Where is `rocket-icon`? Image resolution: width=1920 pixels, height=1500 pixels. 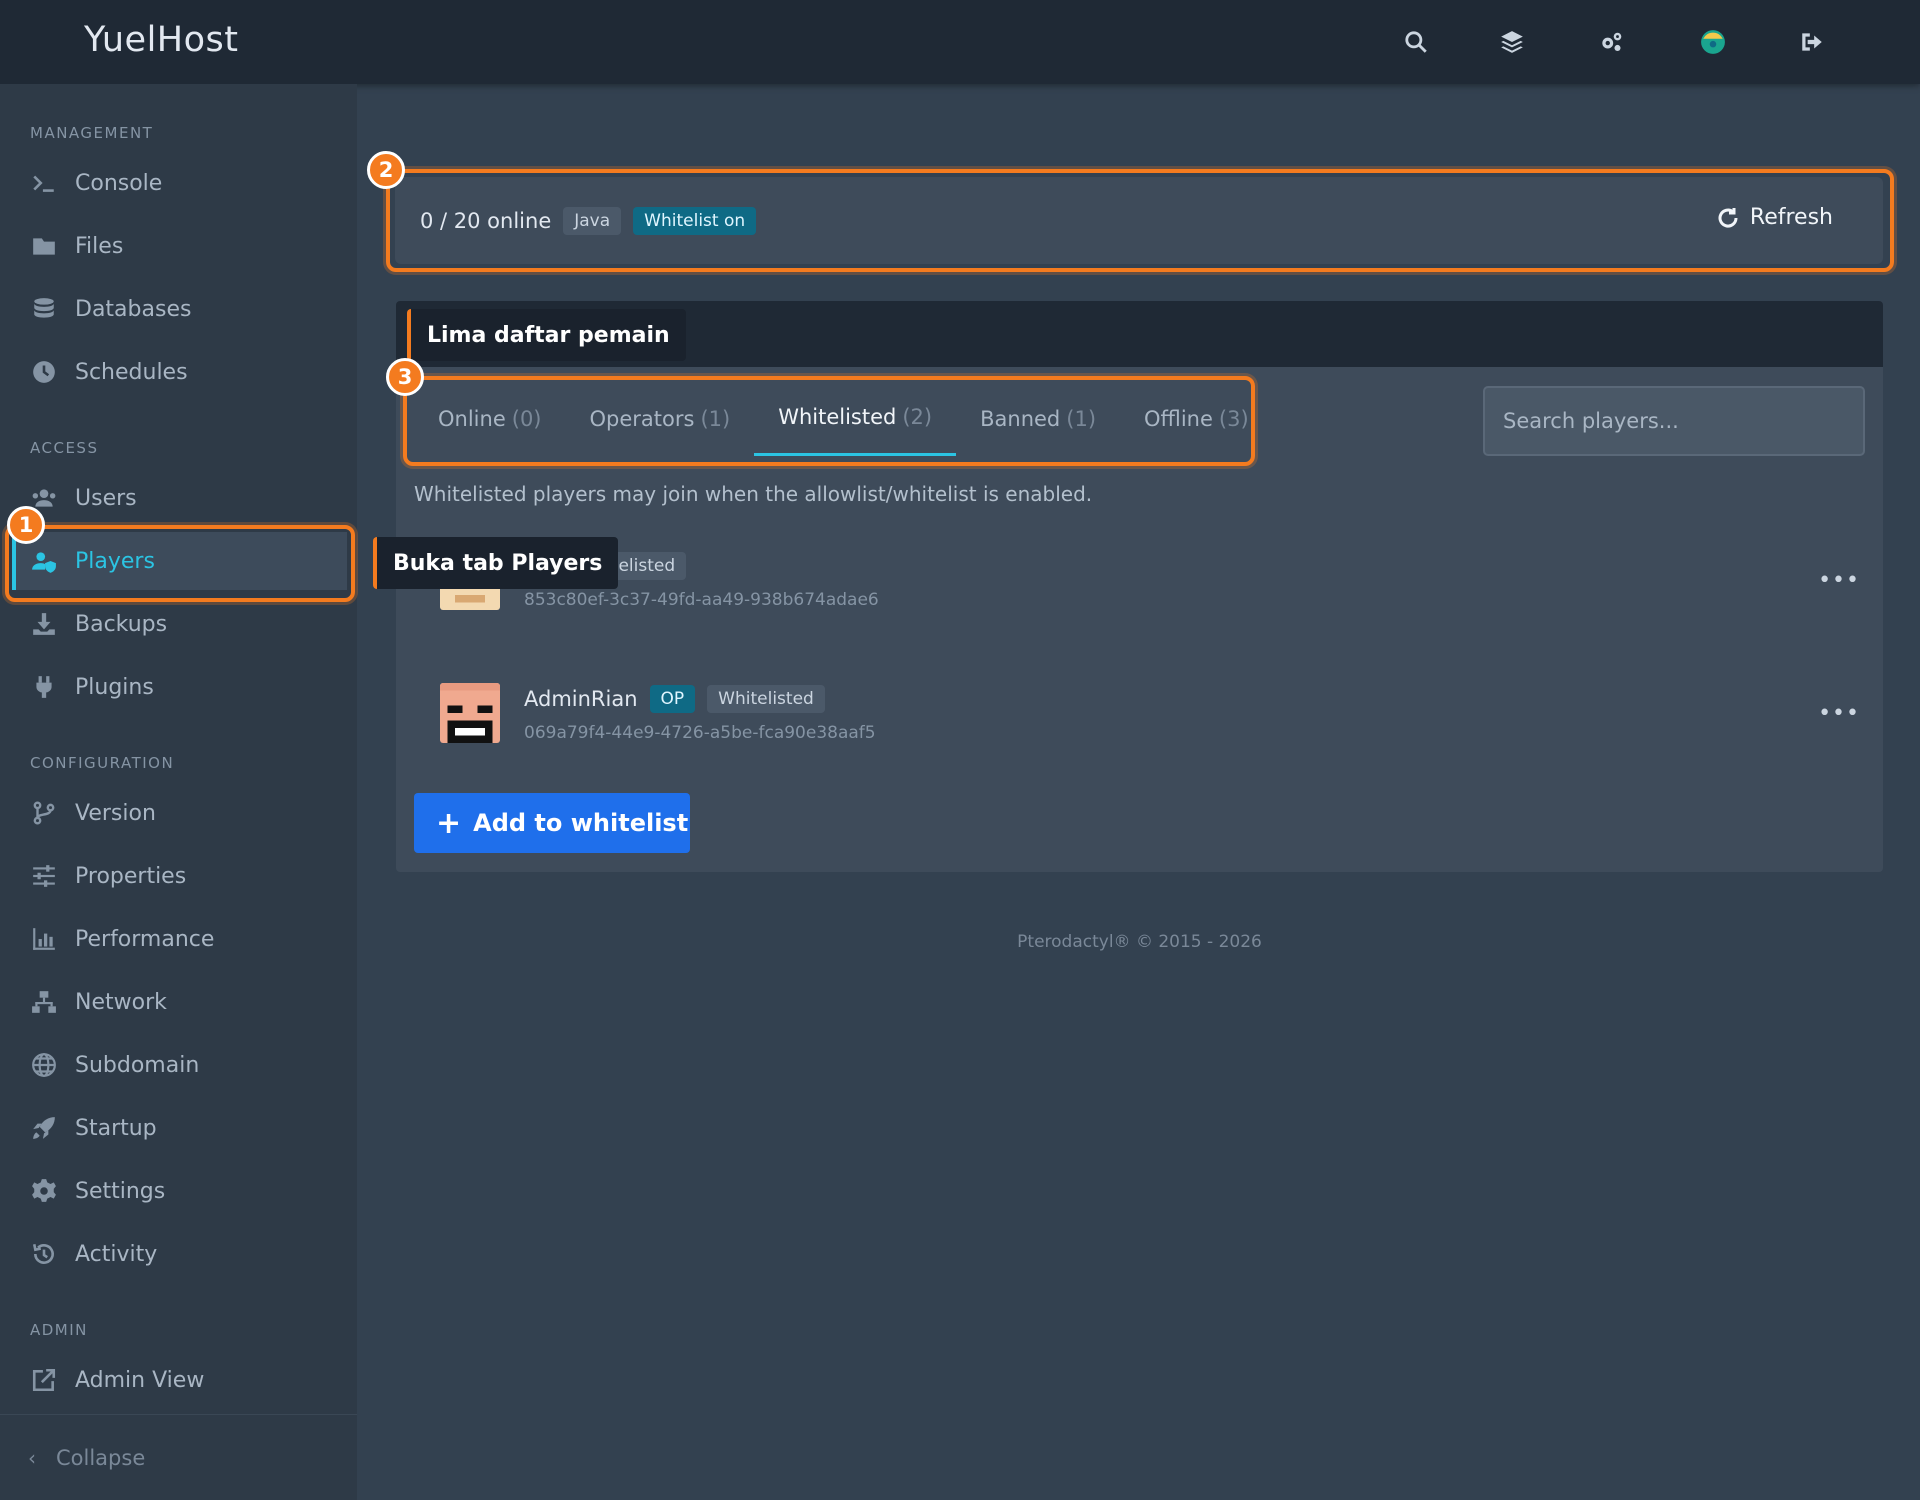
rocket-icon is located at coordinates (44, 1128).